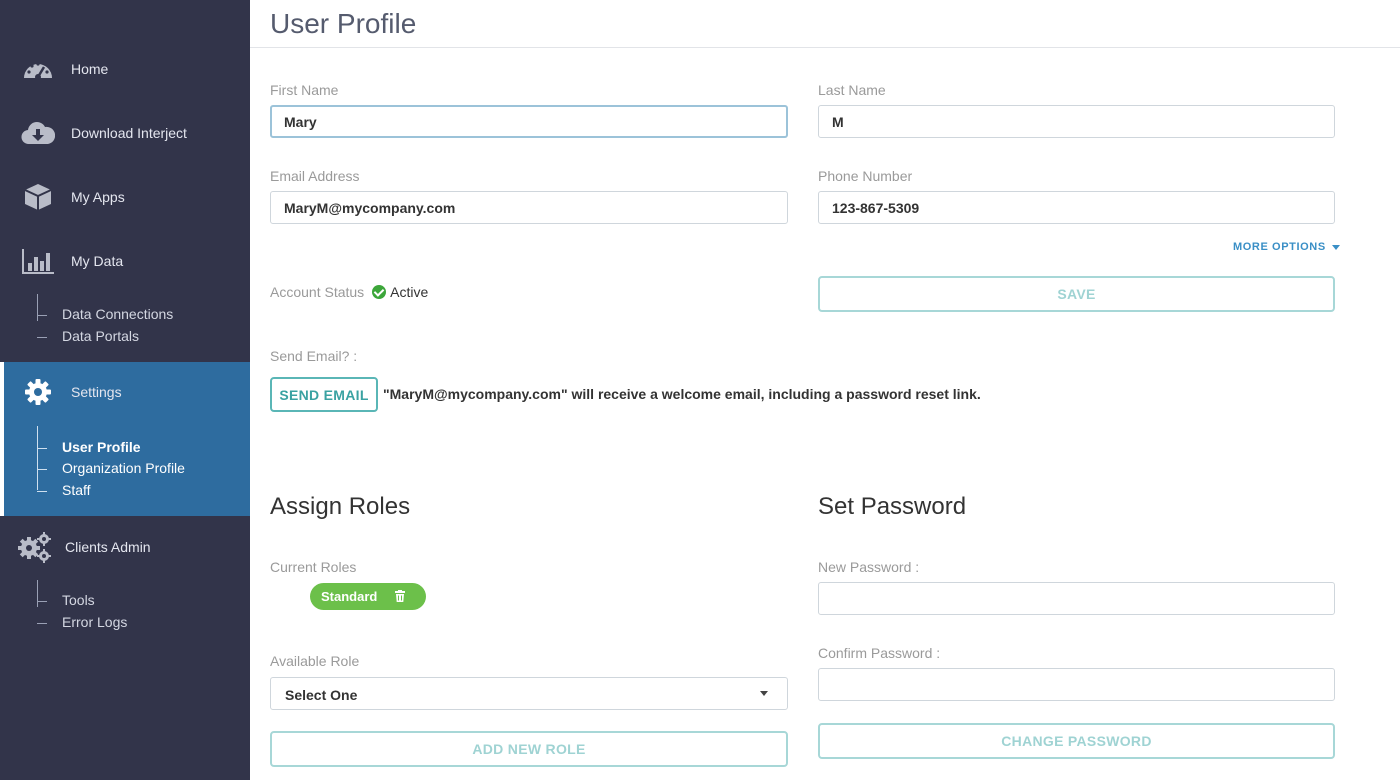 The width and height of the screenshot is (1400, 780). What do you see at coordinates (529, 749) in the screenshot?
I see `add-new-role-button: ADD NEW ROLE` at bounding box center [529, 749].